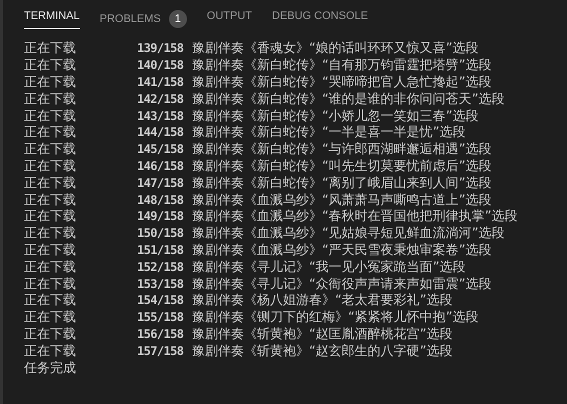  Describe the element at coordinates (160, 115) in the screenshot. I see `progress-counter: 143/158` at that location.